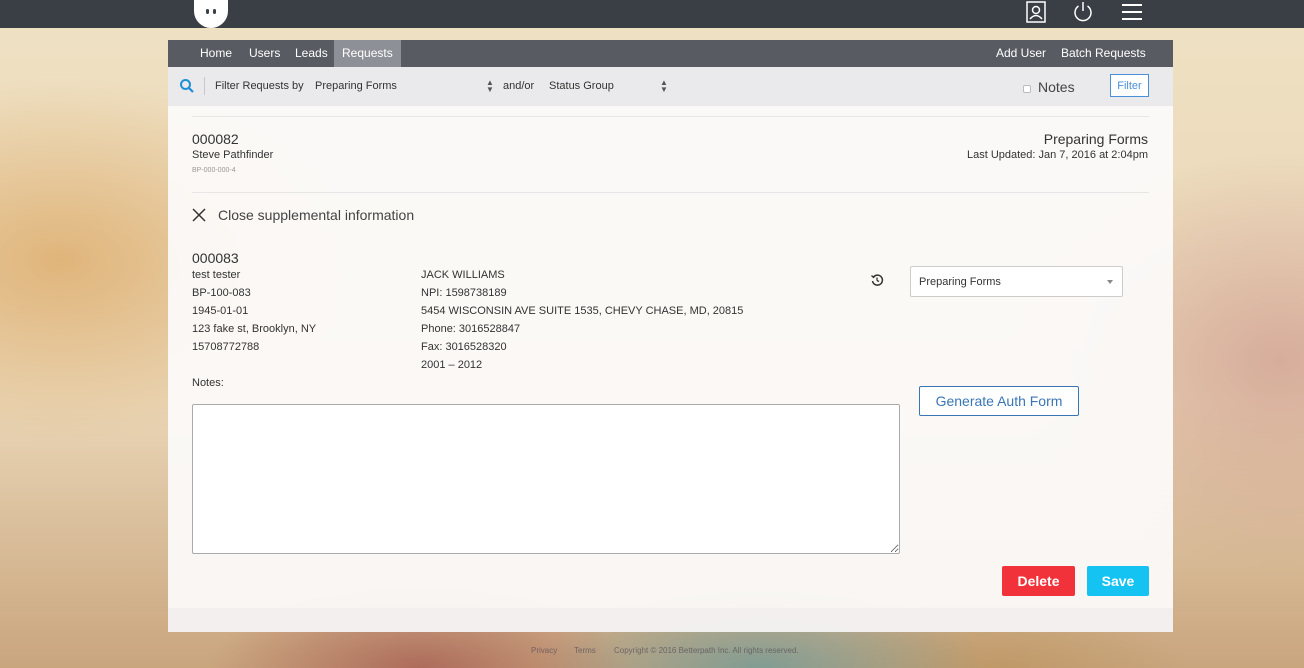 This screenshot has width=1304, height=668. I want to click on power-icon, so click(1083, 12).